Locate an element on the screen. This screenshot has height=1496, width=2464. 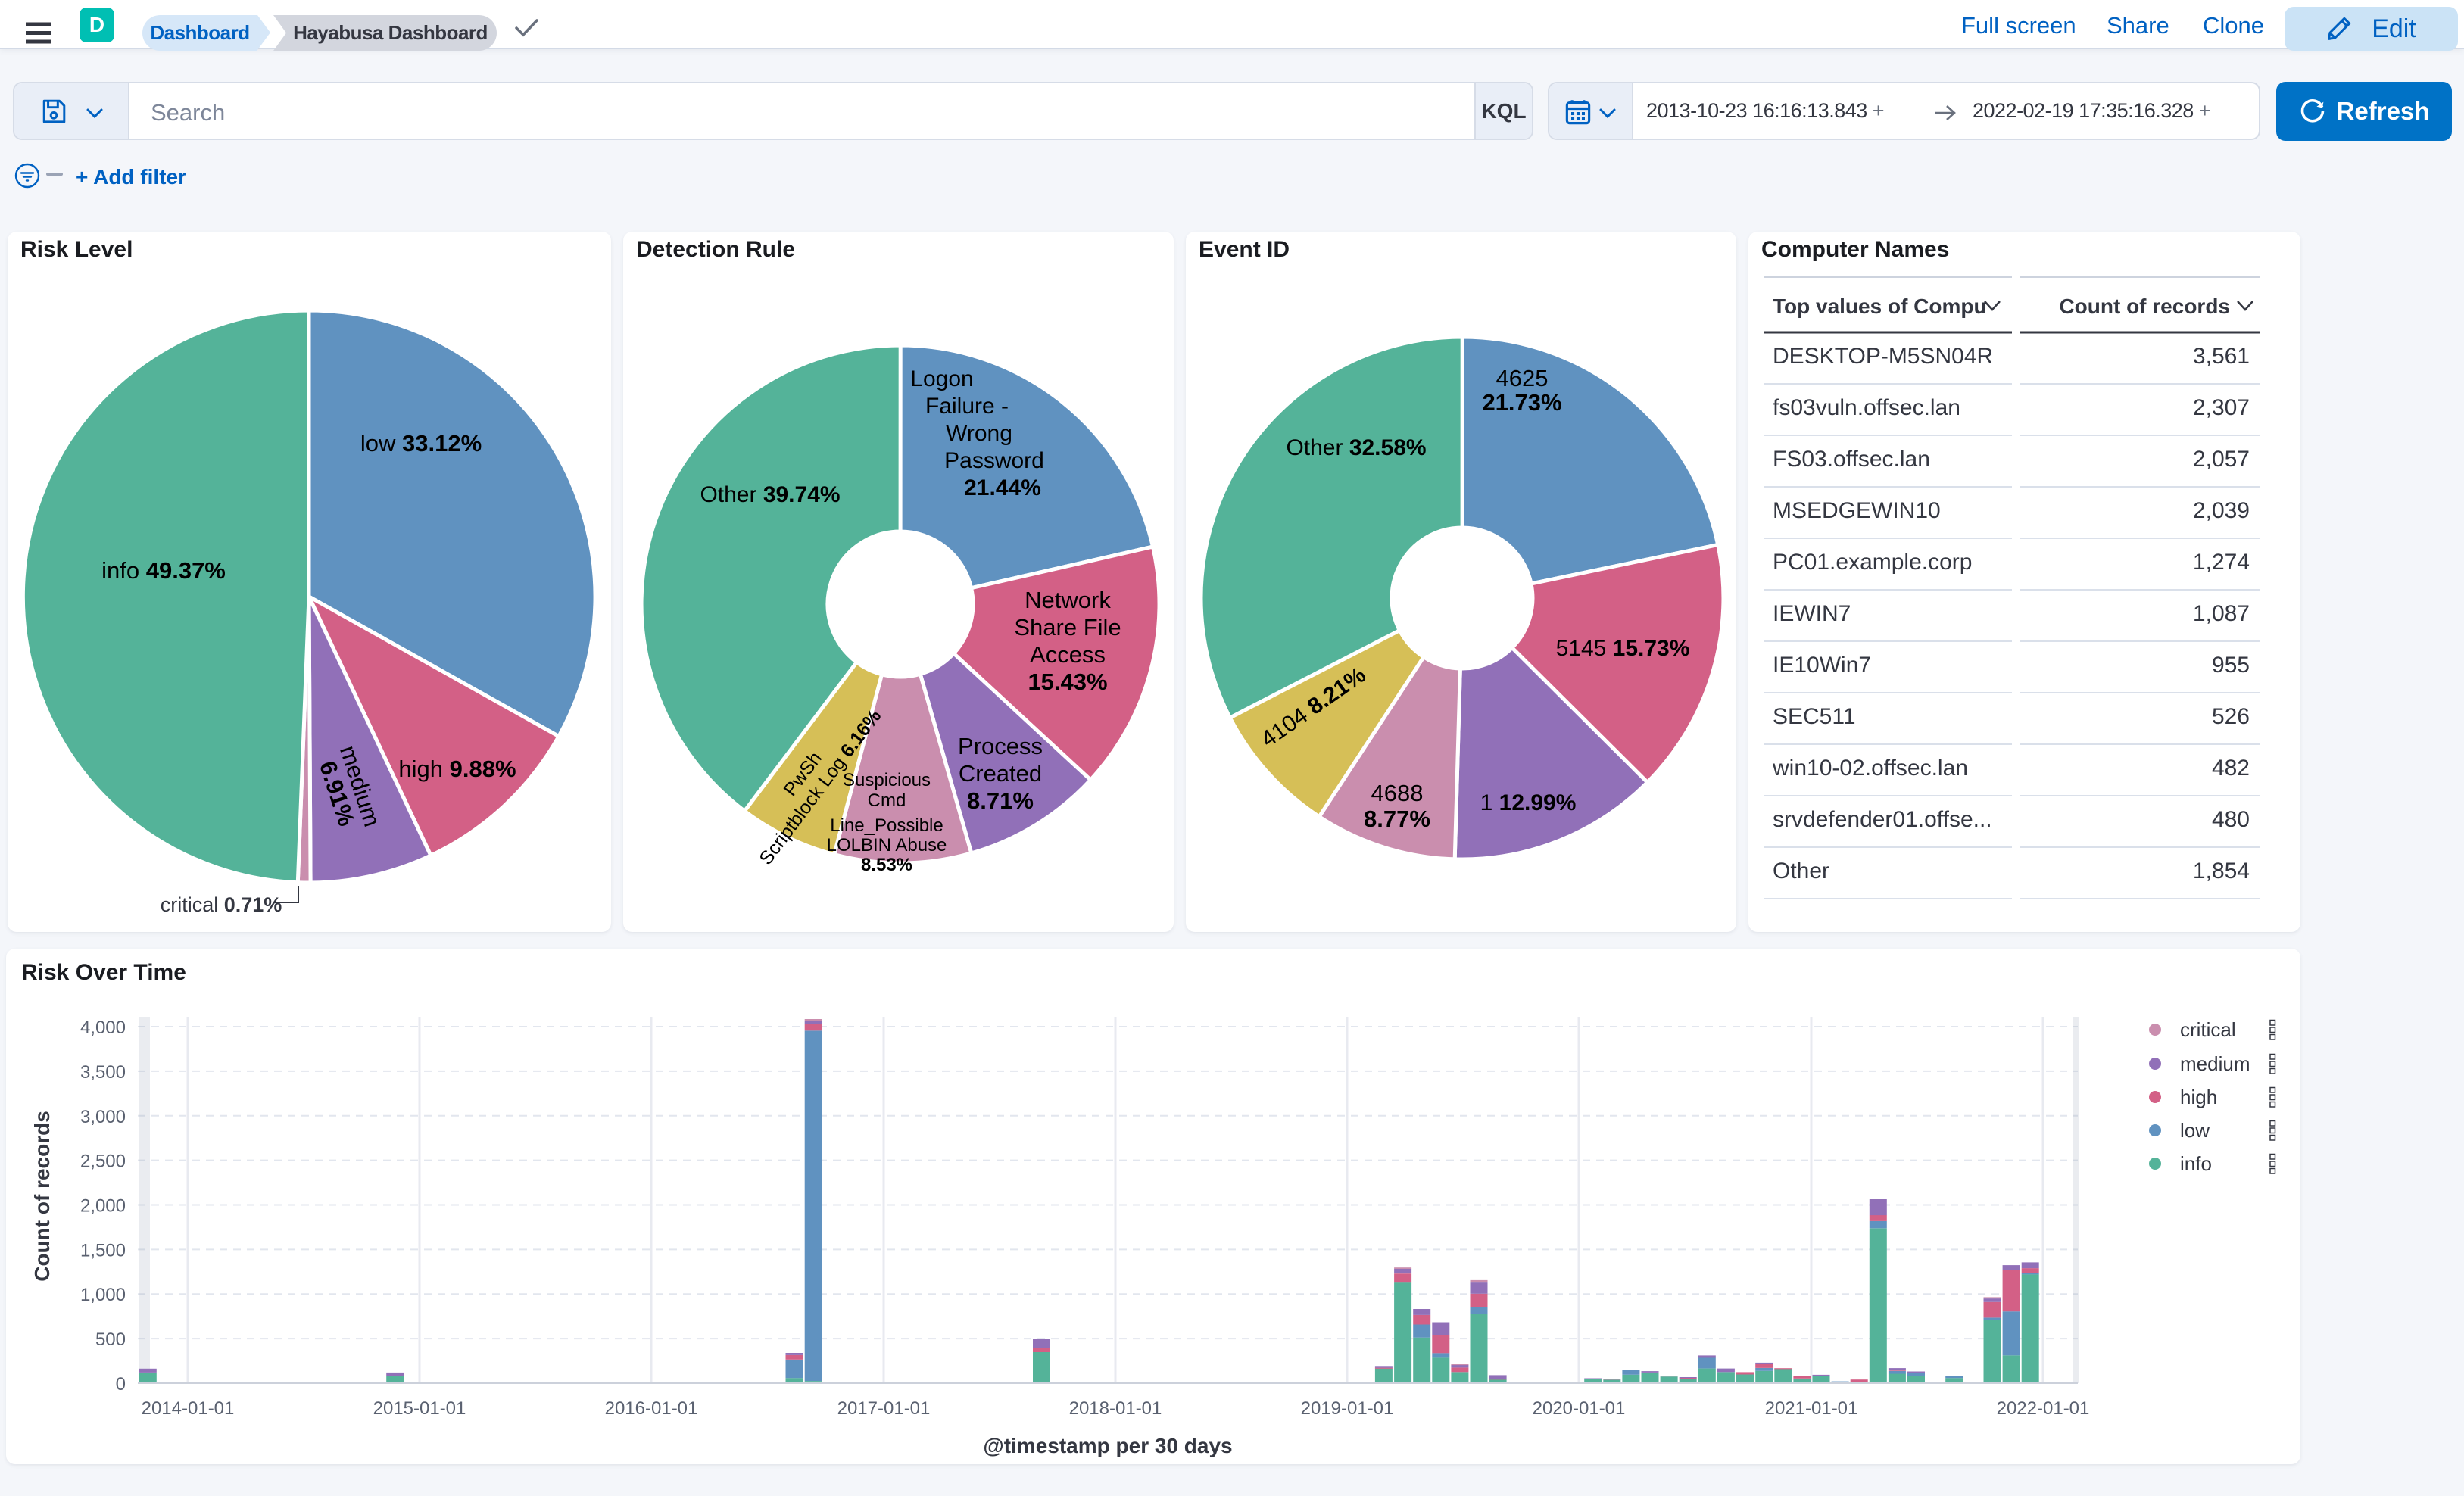
svg-text: @timestamp per 30 days is located at coordinates (1107, 1445).